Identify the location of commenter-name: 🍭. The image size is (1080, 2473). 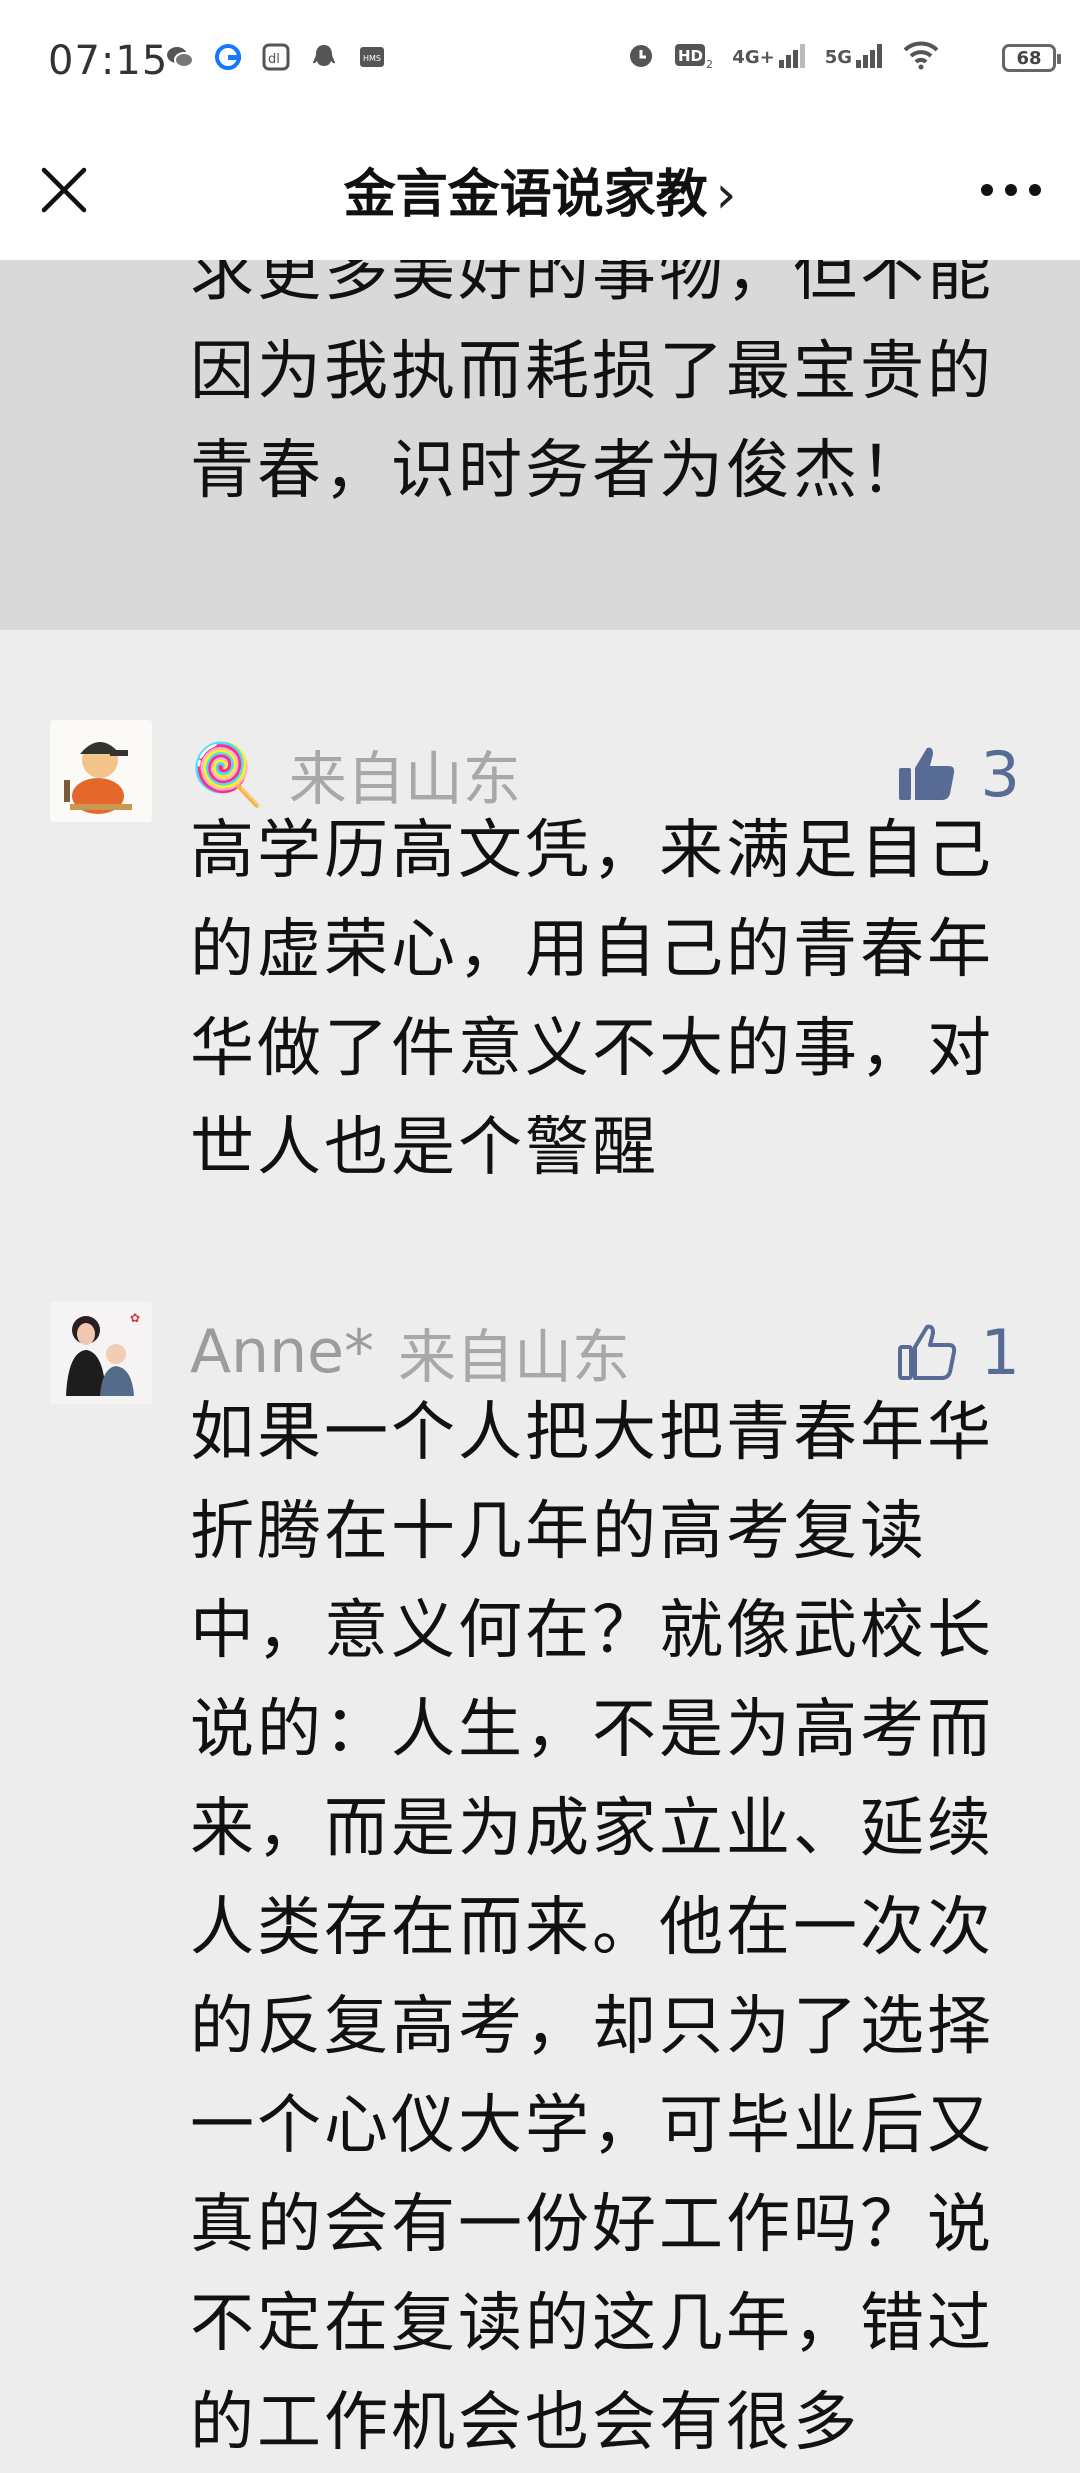
(227, 774).